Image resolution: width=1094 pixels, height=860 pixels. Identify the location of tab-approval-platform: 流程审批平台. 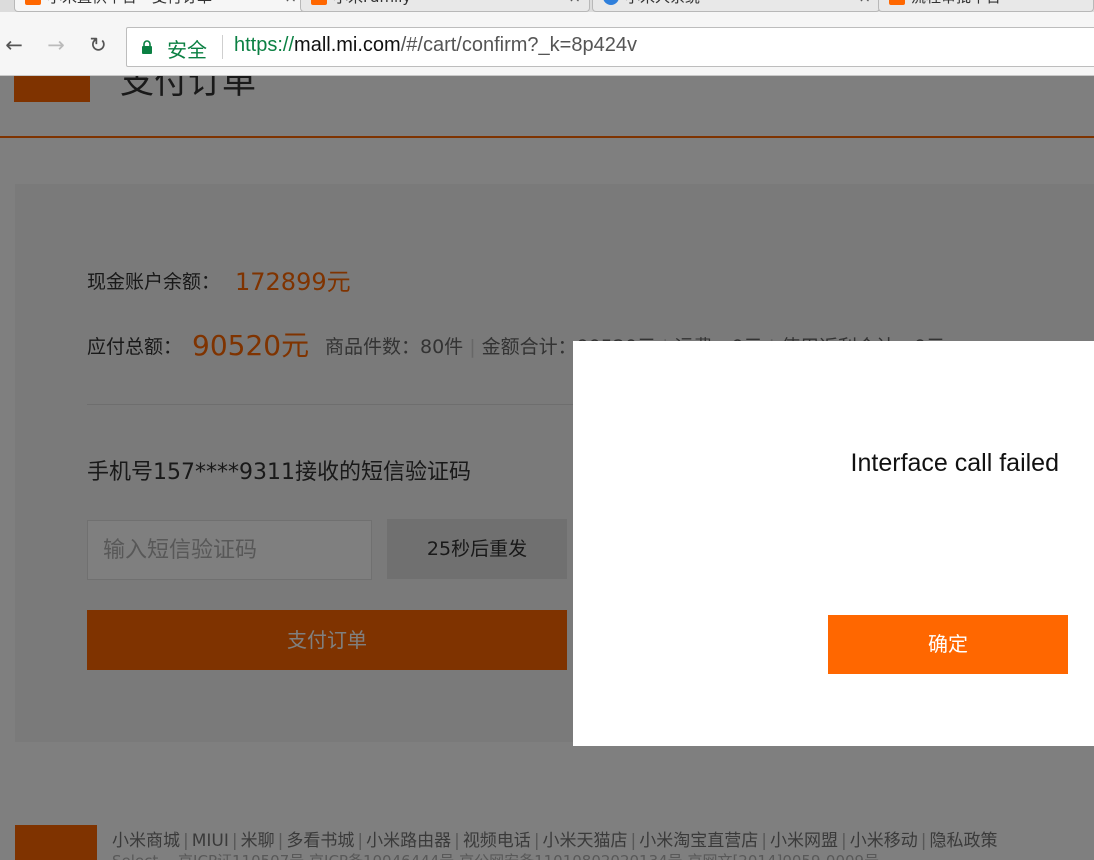
(986, 6).